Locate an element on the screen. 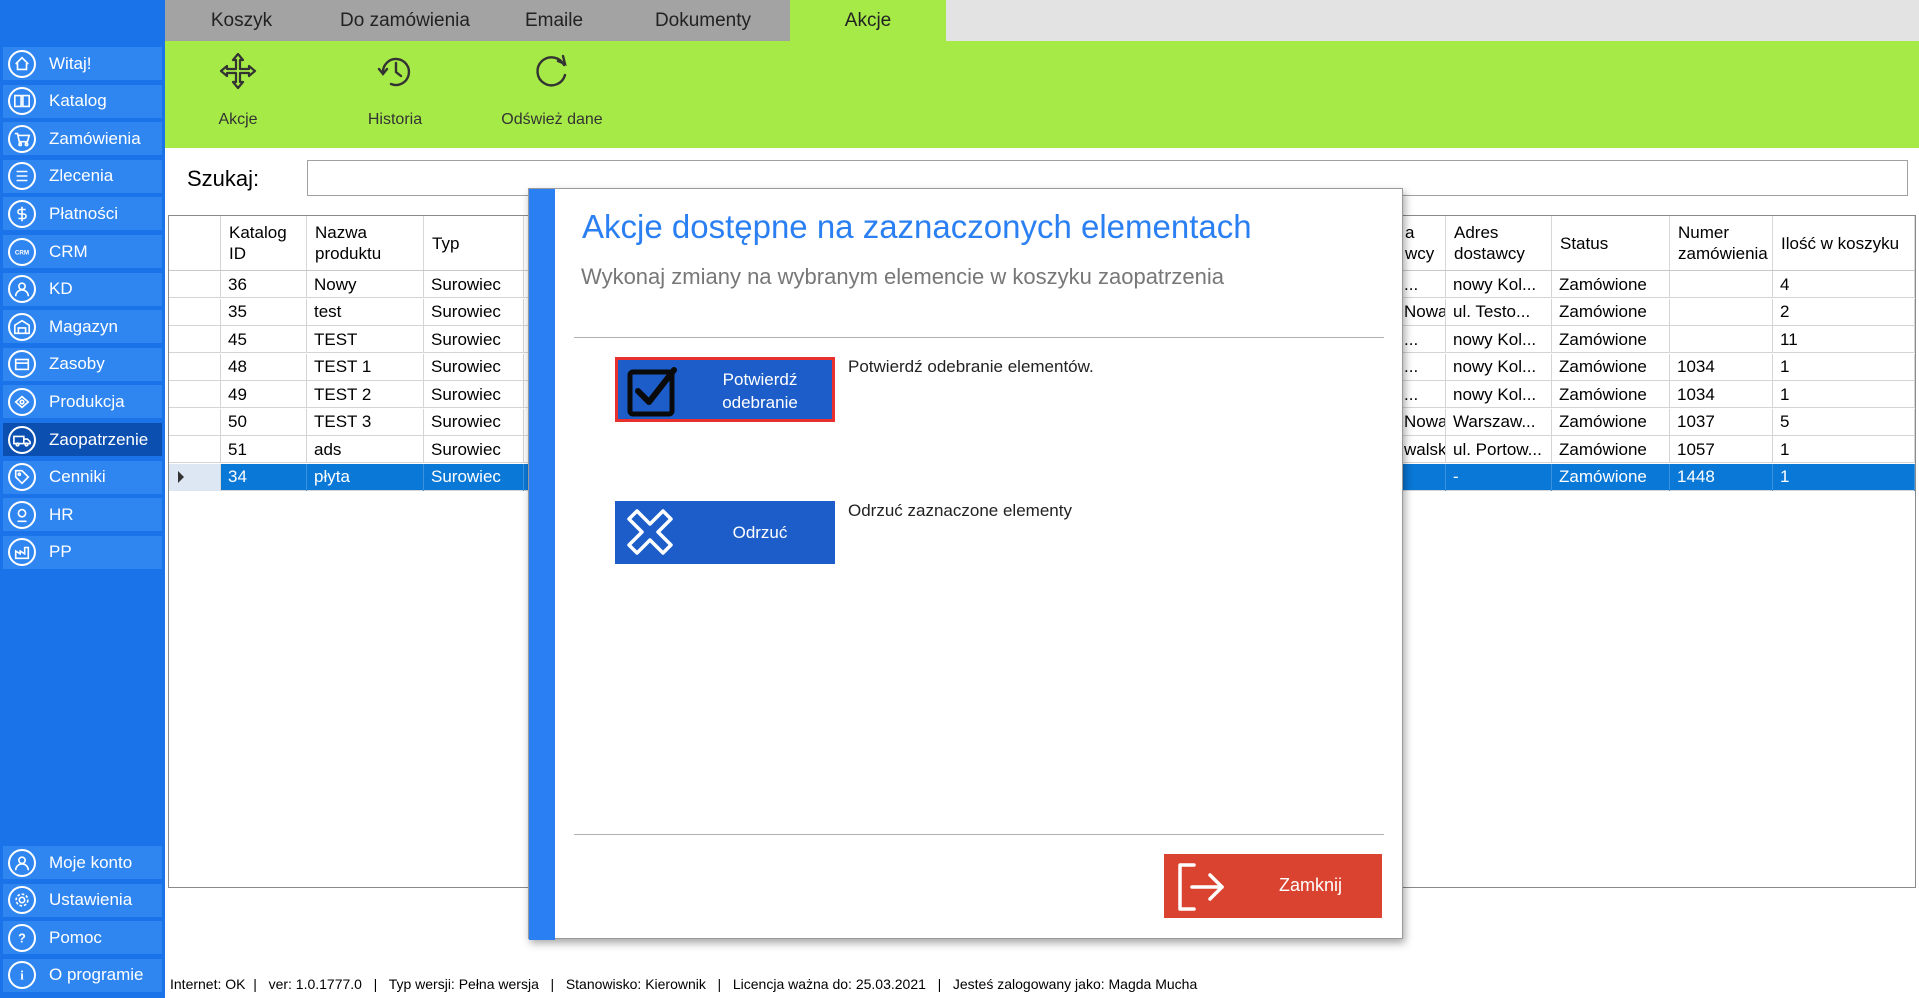 The image size is (1919, 998). cell-id: 51 is located at coordinates (264, 449).